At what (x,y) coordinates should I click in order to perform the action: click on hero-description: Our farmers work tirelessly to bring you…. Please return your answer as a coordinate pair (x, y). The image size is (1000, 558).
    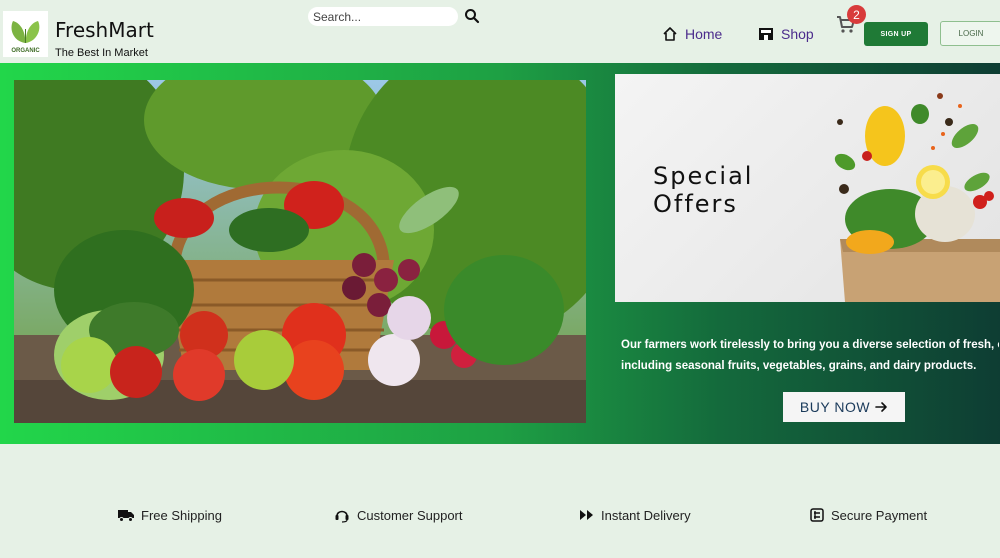
    Looking at the image, I should click on (810, 356).